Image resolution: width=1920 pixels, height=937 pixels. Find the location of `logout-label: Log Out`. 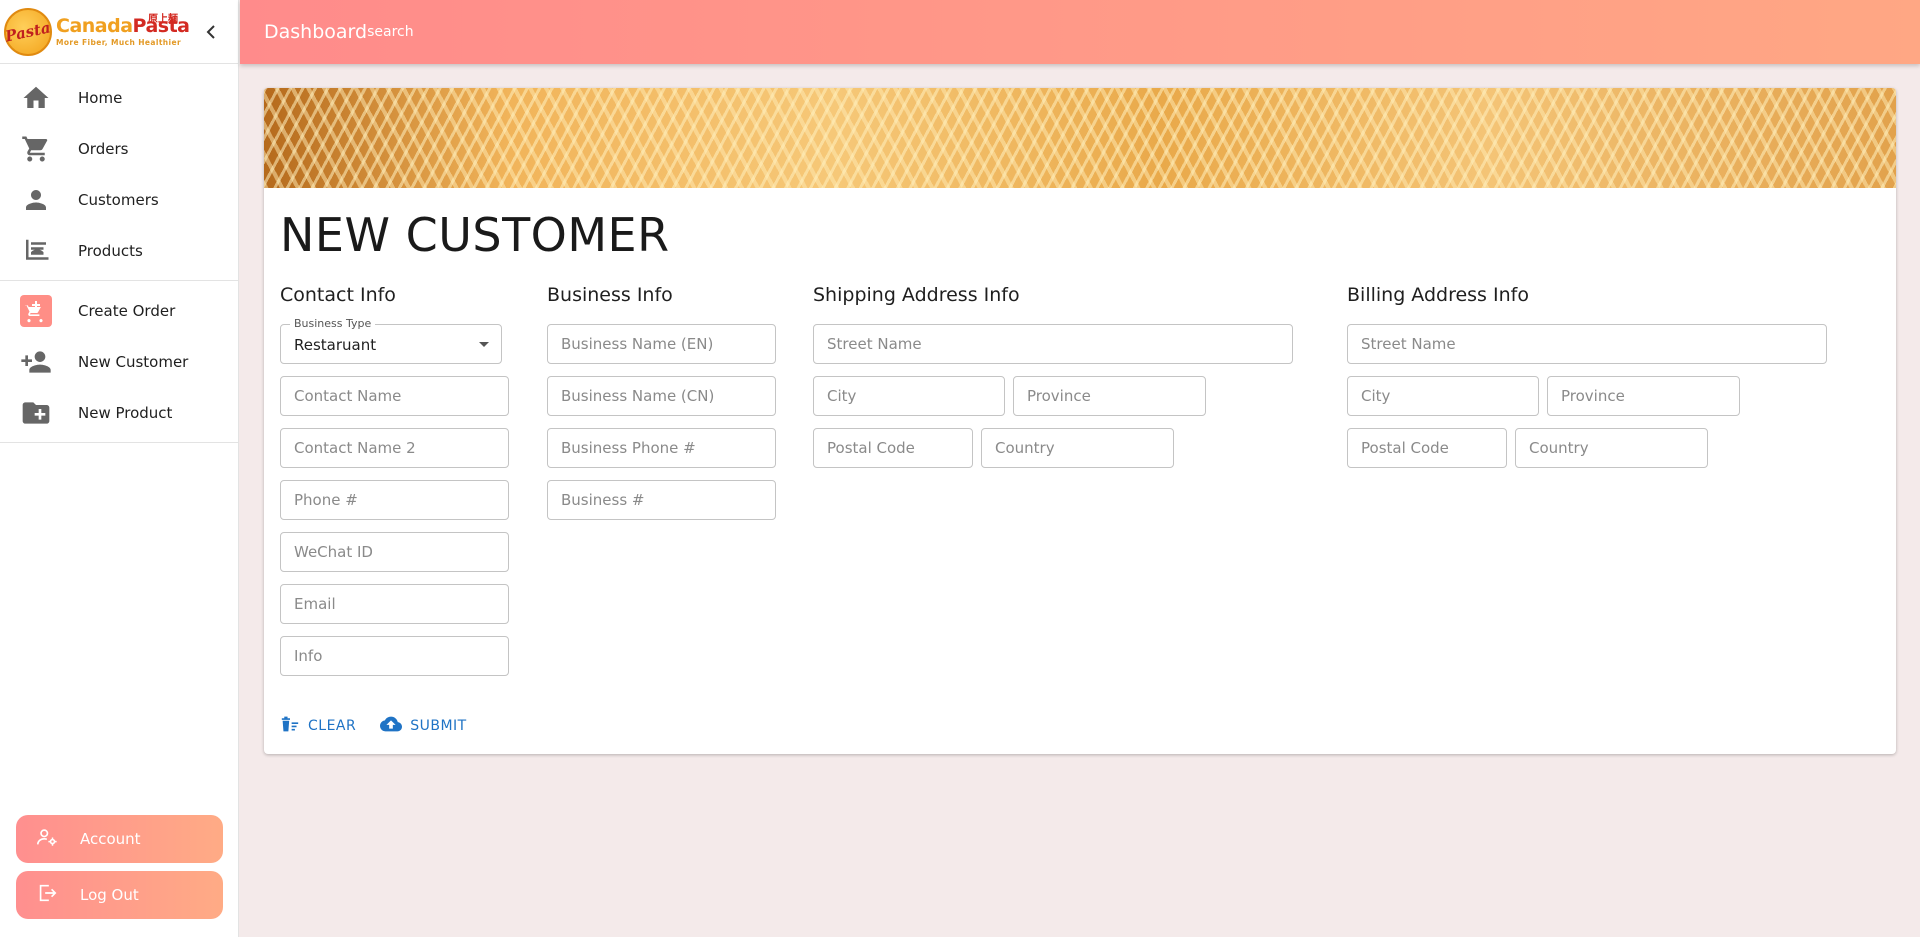

logout-label: Log Out is located at coordinates (109, 895).